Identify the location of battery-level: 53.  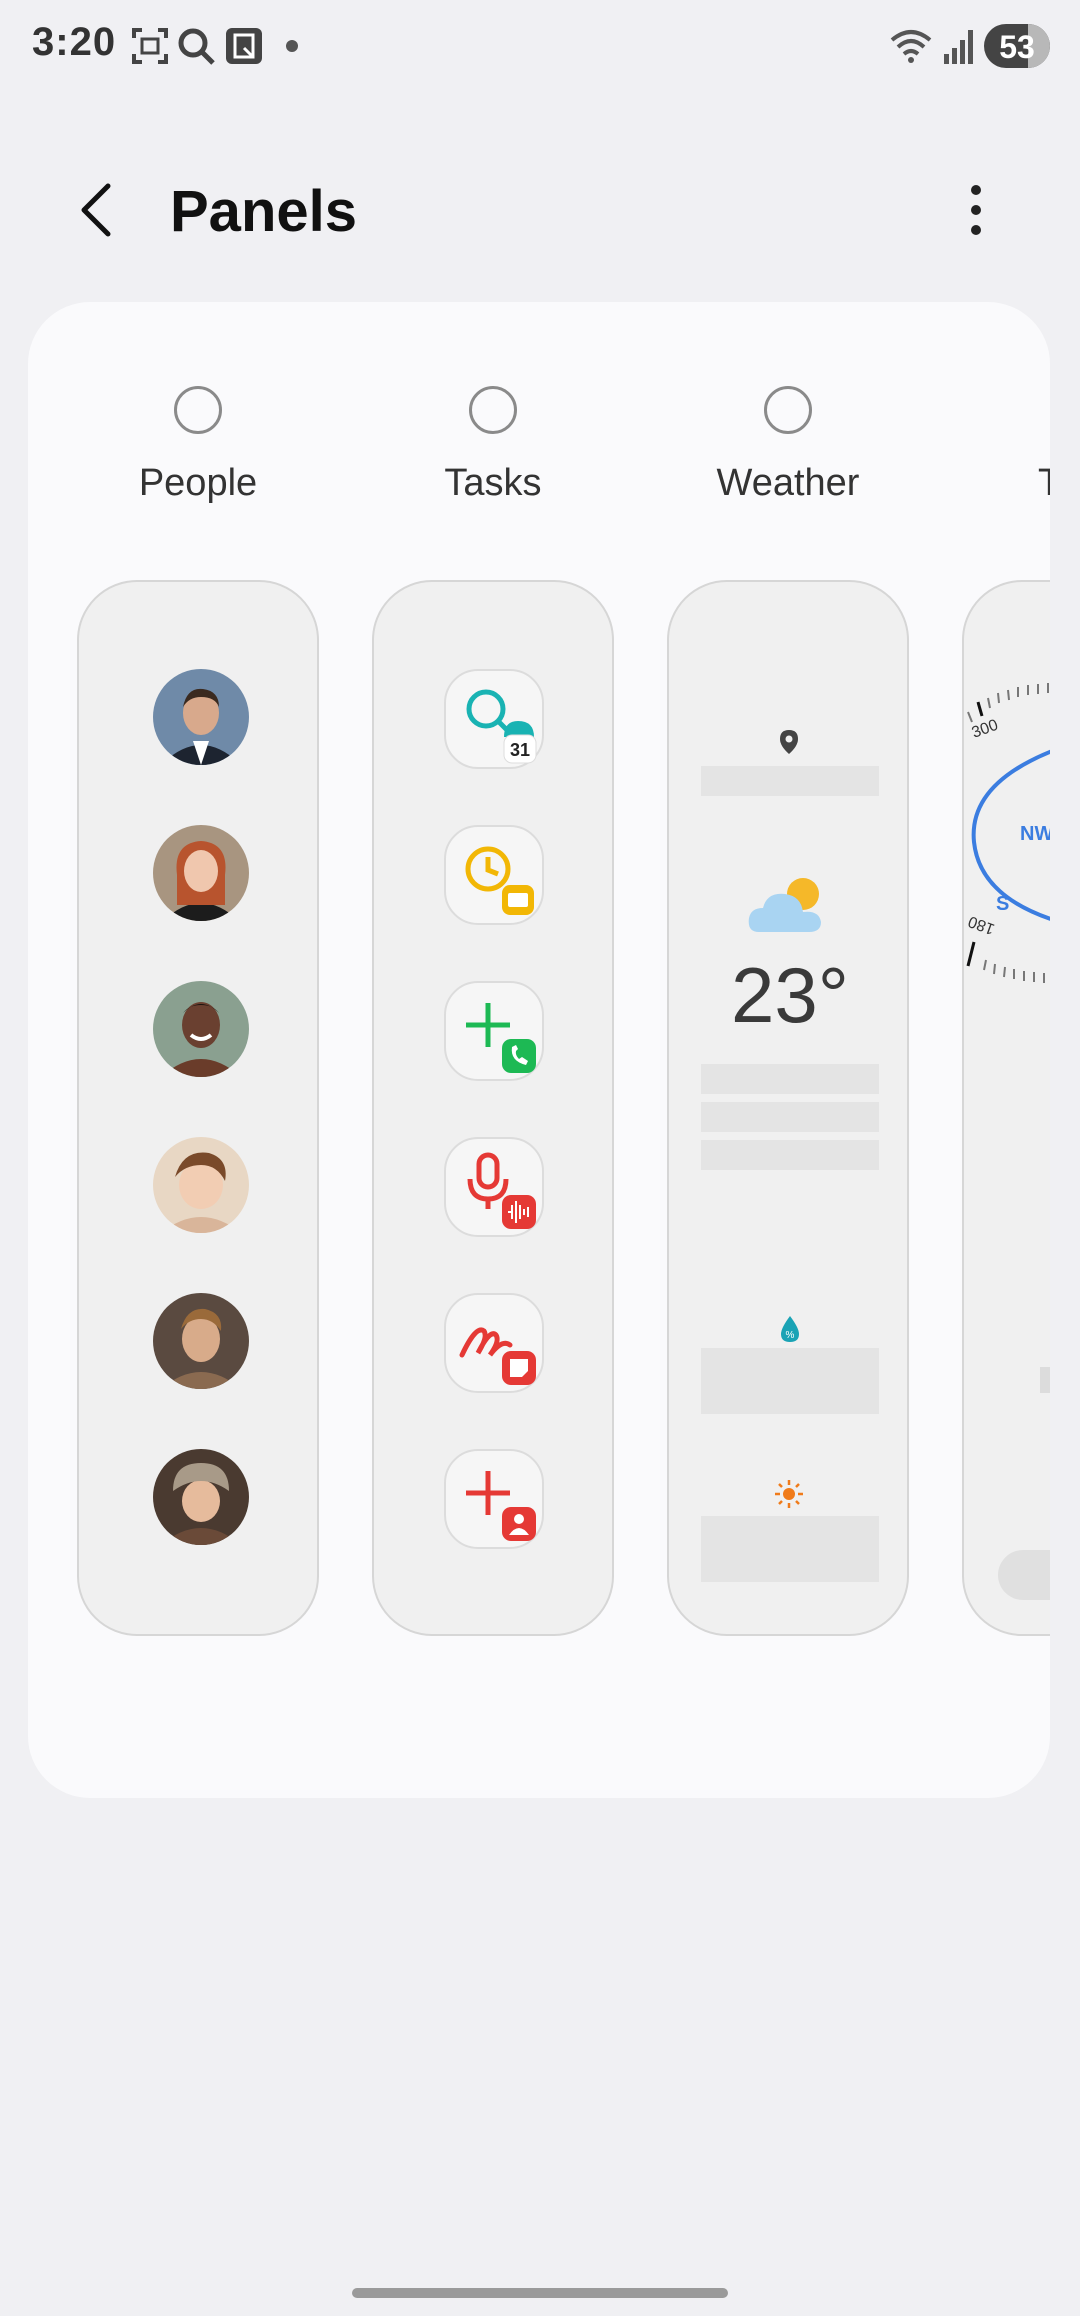
(1017, 47).